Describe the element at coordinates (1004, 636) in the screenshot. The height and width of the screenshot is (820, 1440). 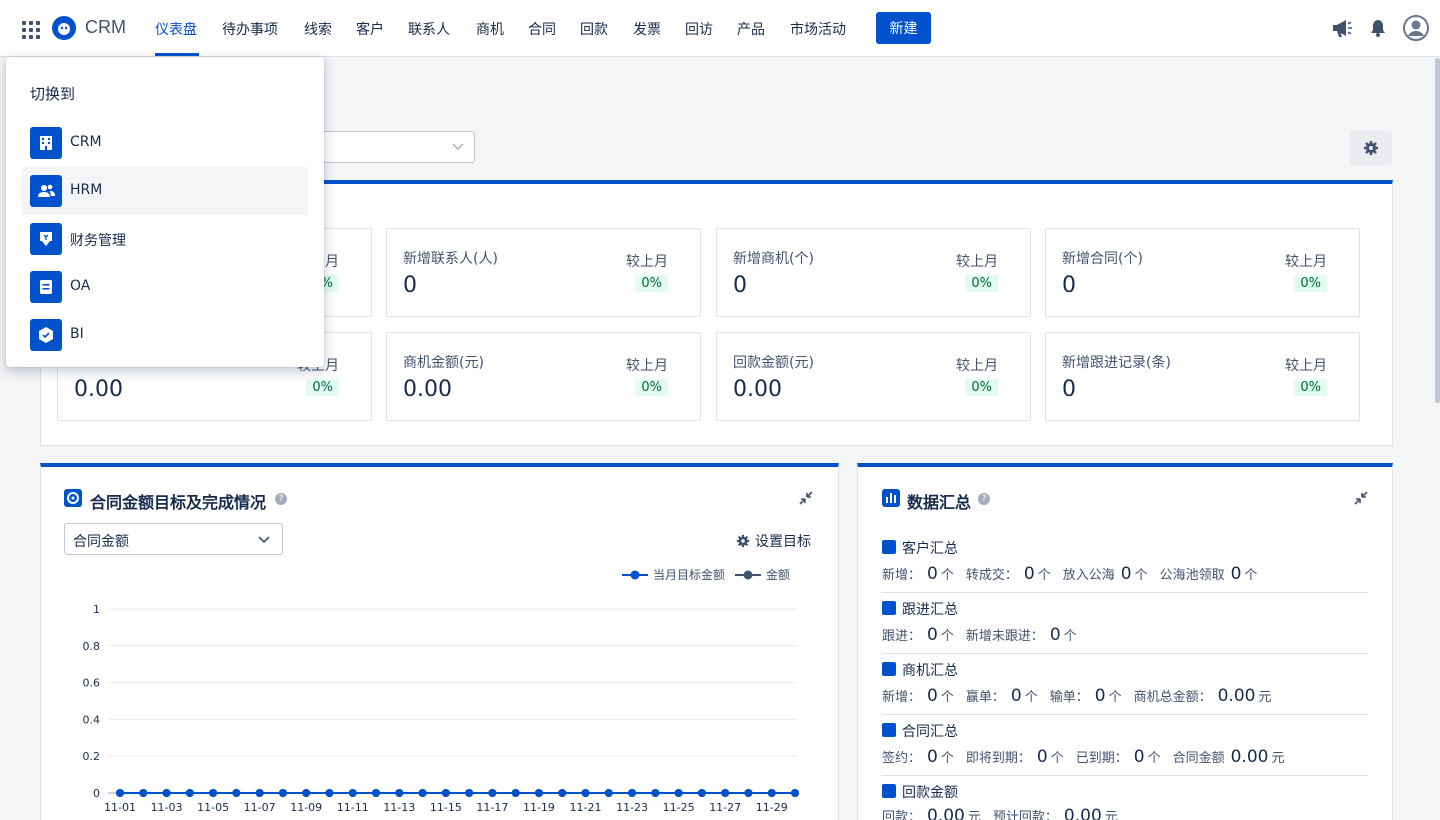
I see `field-label: 新增未跟进：` at that location.